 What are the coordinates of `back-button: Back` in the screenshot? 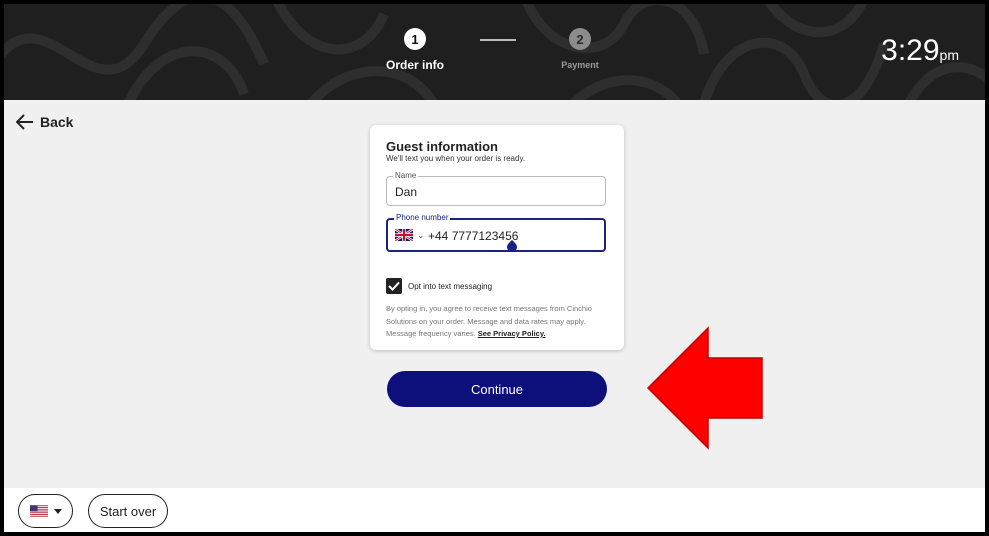 It's located at (44, 122).